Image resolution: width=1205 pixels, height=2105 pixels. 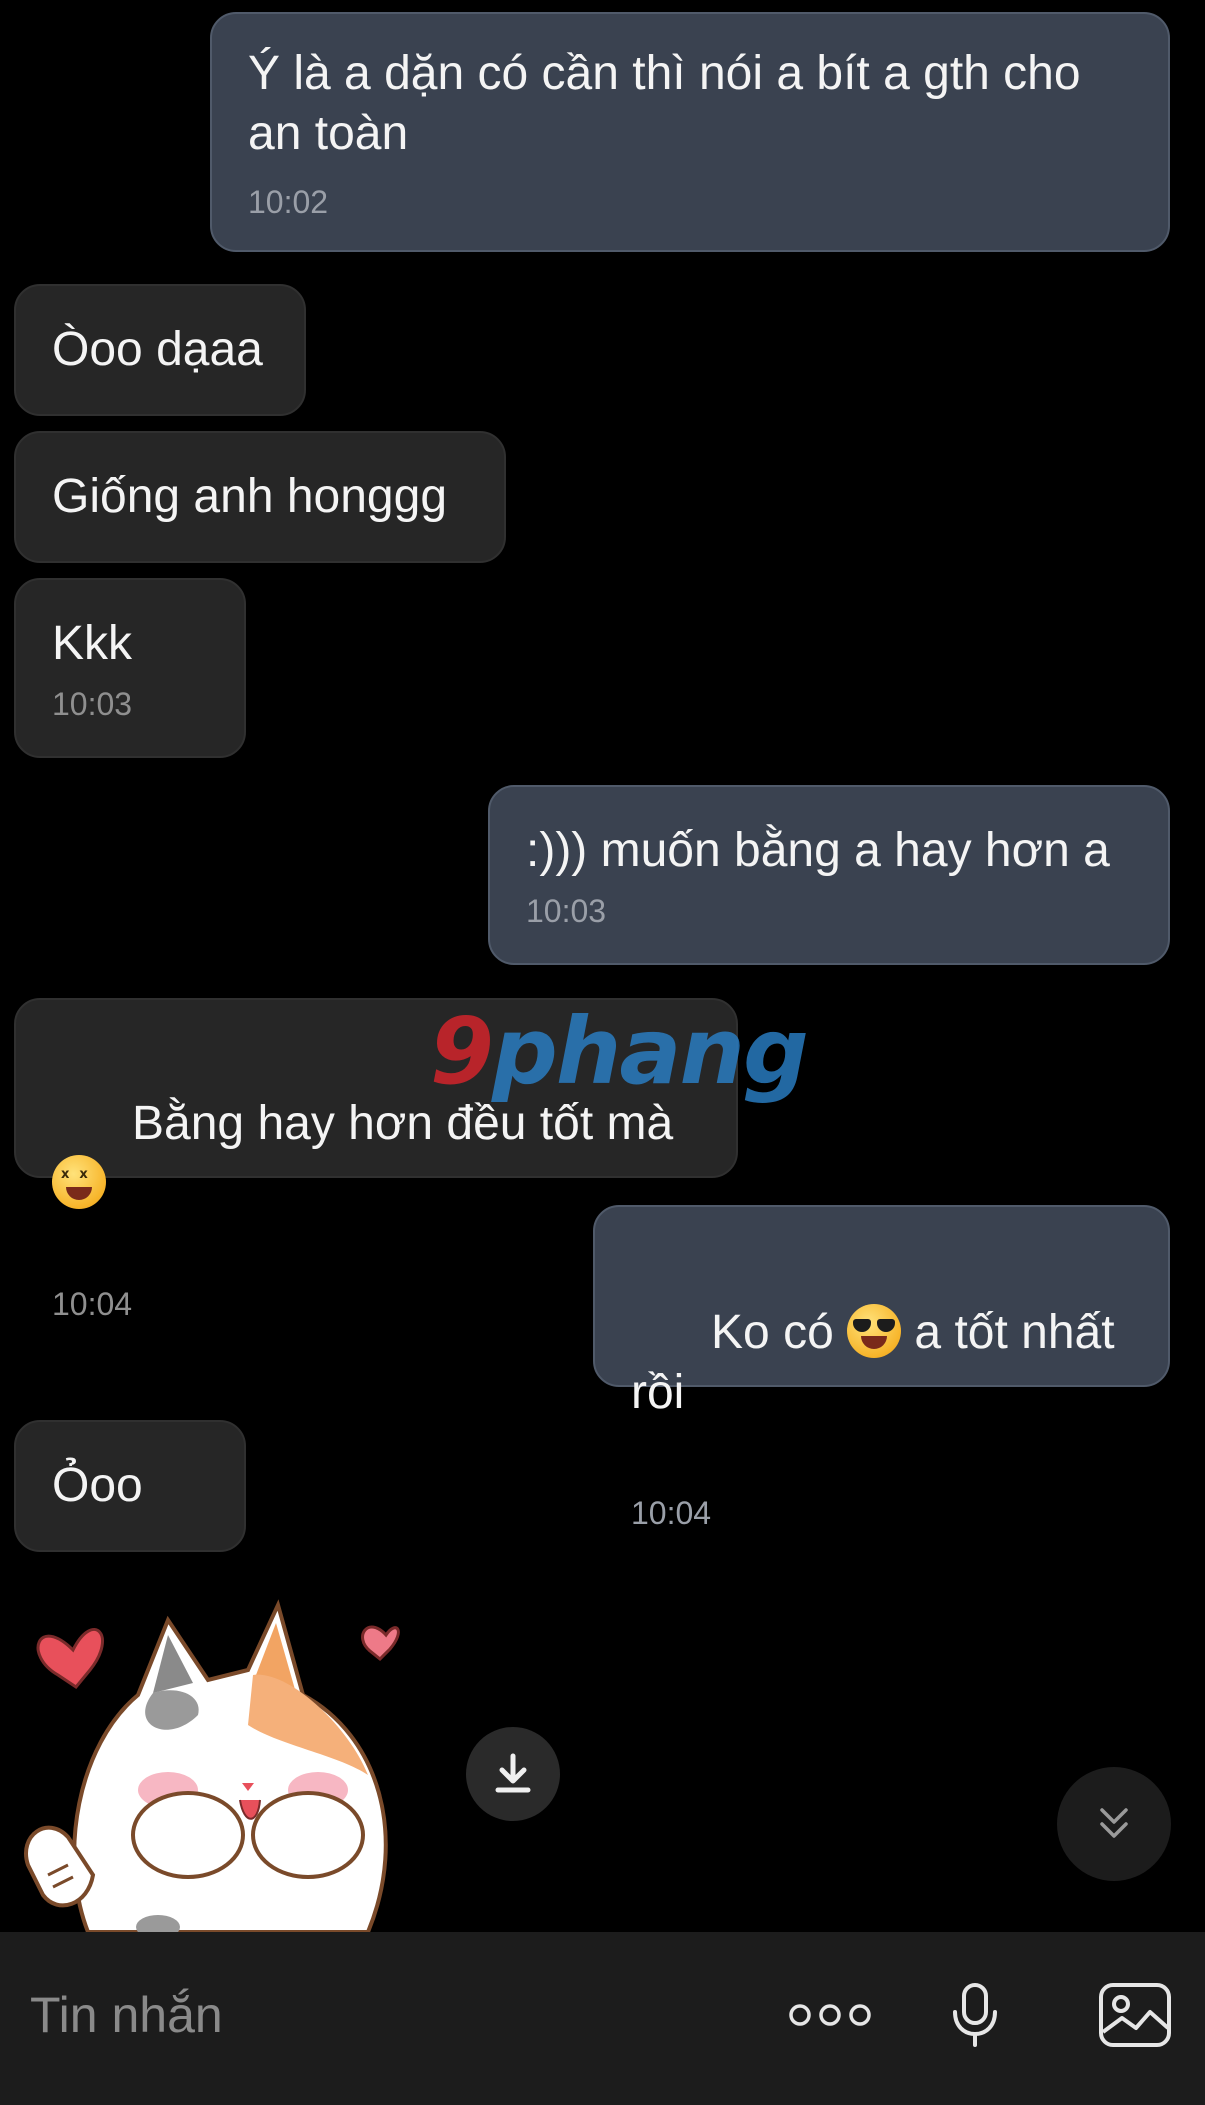 I want to click on image-icon, so click(x=1135, y=2015).